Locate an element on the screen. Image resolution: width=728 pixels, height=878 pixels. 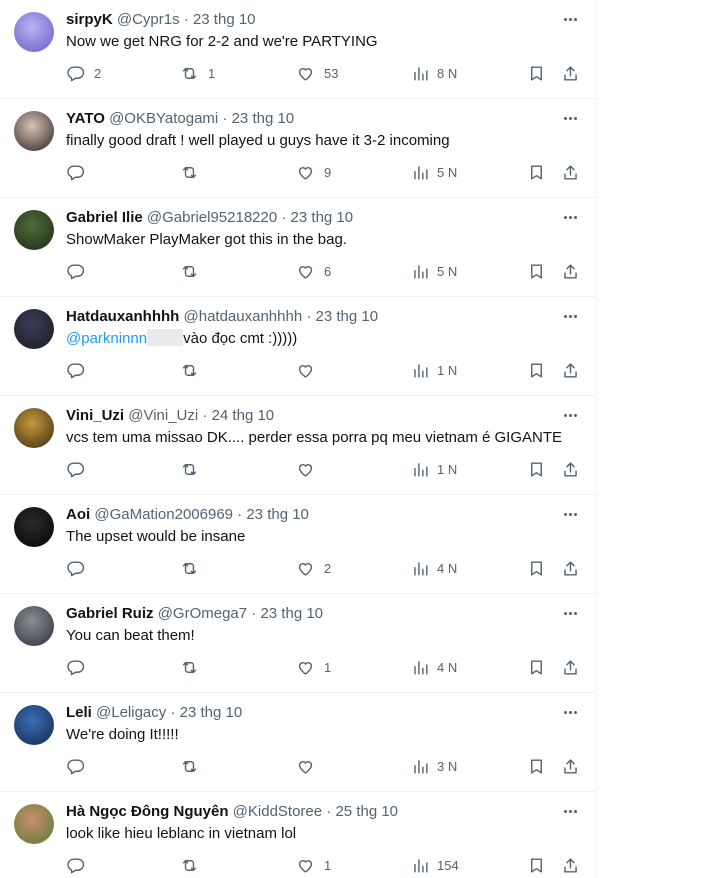
views-button: 154 is located at coordinates (435, 865).